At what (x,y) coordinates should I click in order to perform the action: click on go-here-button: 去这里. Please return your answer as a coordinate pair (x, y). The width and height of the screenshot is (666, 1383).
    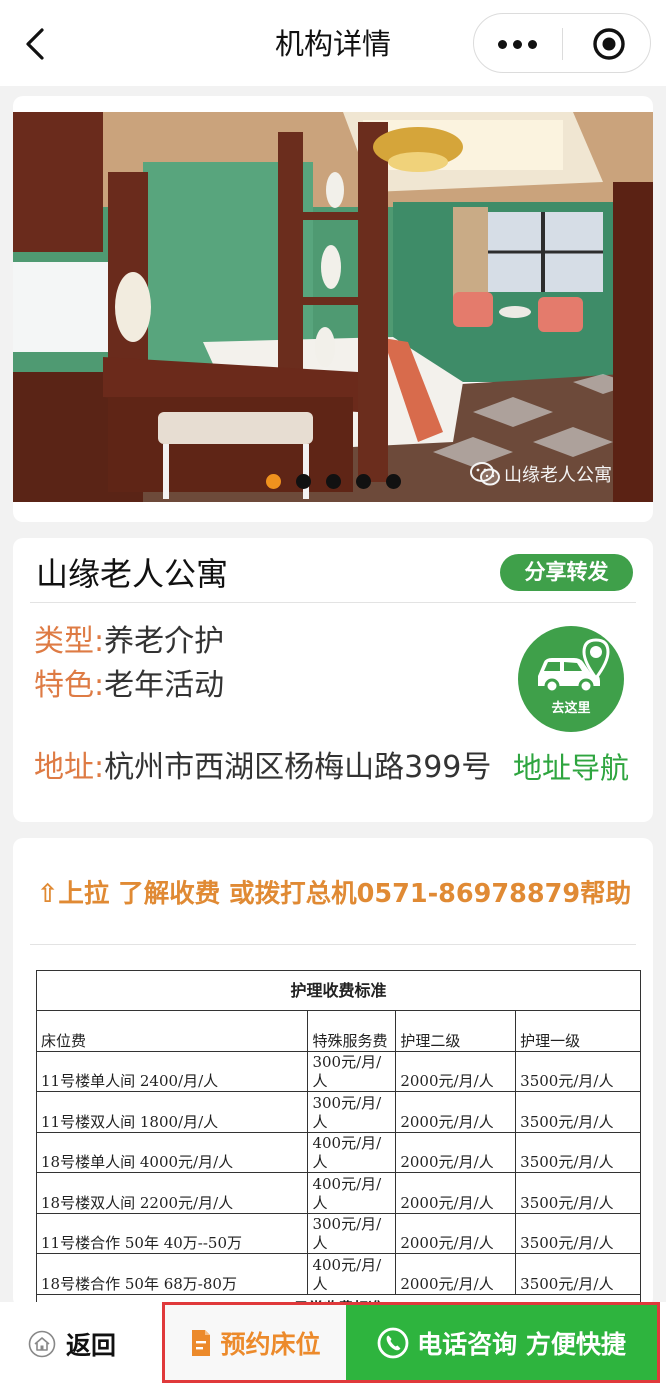
    Looking at the image, I should click on (571, 679).